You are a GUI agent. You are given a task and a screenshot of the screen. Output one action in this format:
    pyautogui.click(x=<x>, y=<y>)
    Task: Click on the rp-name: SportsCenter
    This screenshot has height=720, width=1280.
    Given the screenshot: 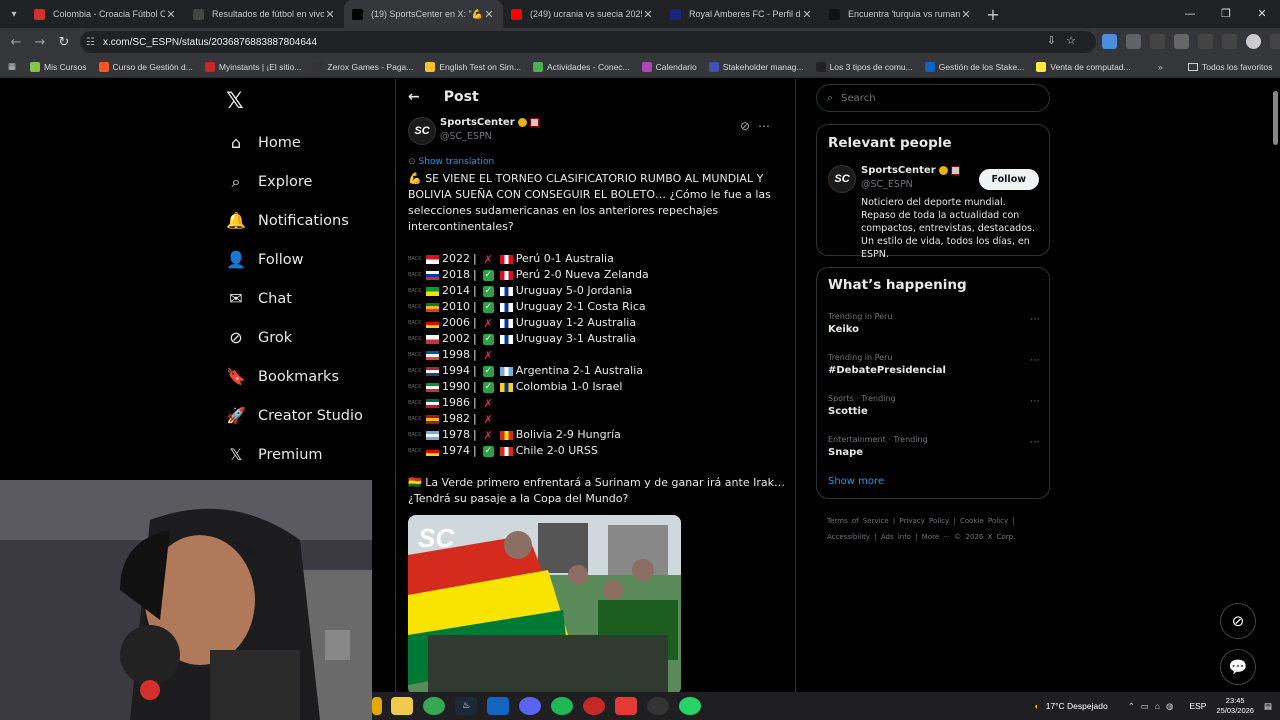 What is the action you would take?
    pyautogui.click(x=898, y=170)
    